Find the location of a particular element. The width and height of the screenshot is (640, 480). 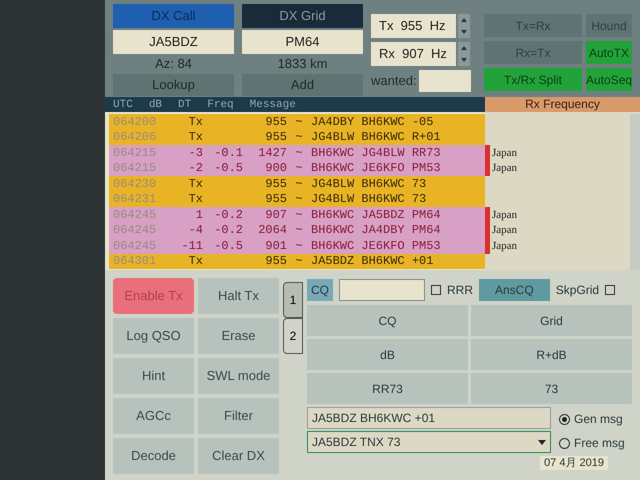

message-cell-text: JG4BLW BH6KWC R+01 is located at coordinates (376, 137).